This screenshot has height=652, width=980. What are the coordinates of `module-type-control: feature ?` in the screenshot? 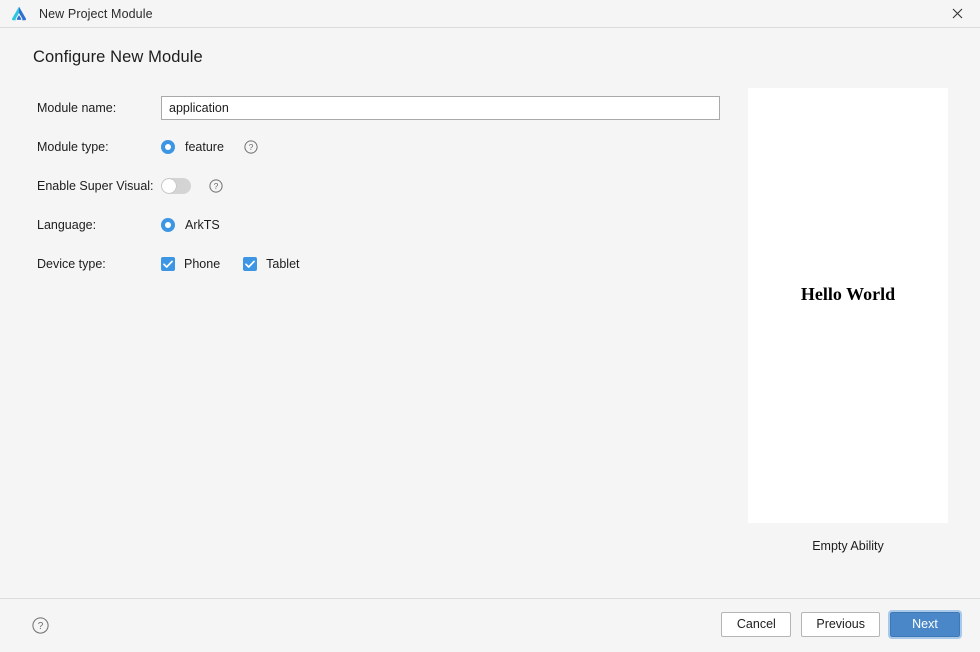 It's located at (209, 146).